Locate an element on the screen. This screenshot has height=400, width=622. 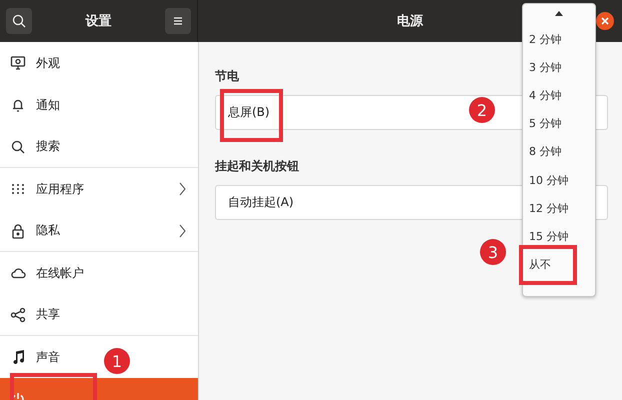
sidebar-title: 设置 is located at coordinates (99, 21).